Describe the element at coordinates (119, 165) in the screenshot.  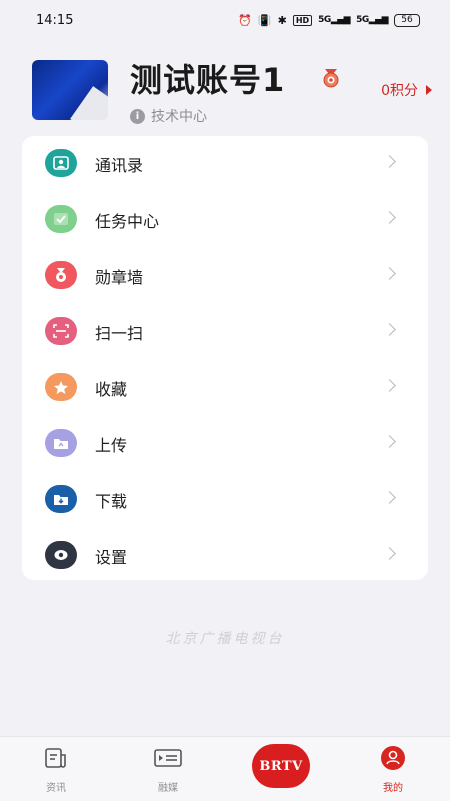
I see `menu-label: 通讯录` at that location.